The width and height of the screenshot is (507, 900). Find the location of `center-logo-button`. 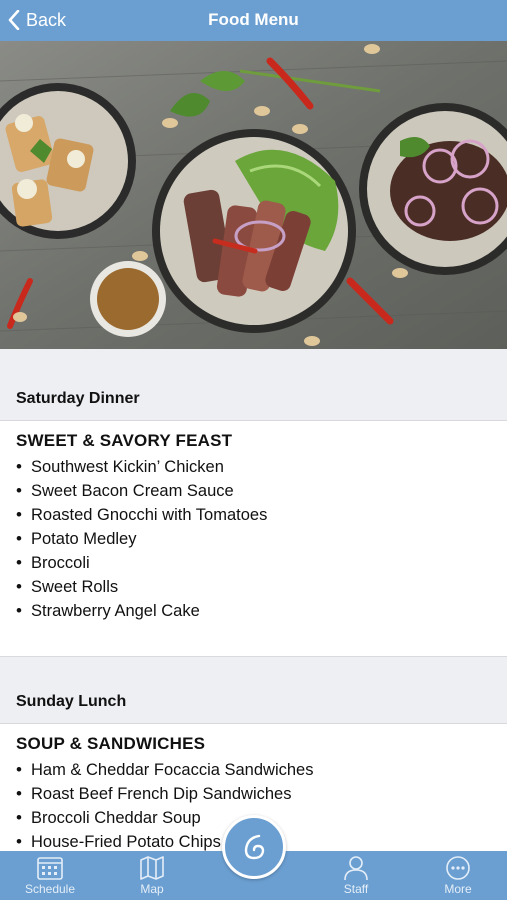

center-logo-button is located at coordinates (254, 847).